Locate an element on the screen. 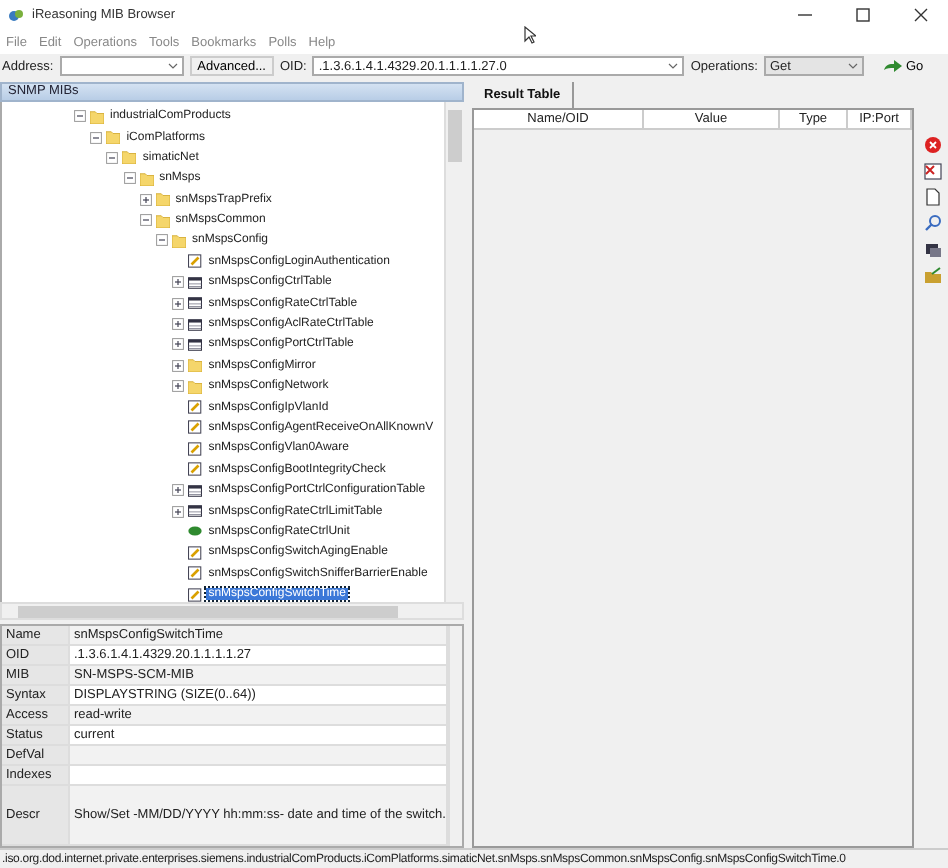  maximize-icon is located at coordinates (863, 15).